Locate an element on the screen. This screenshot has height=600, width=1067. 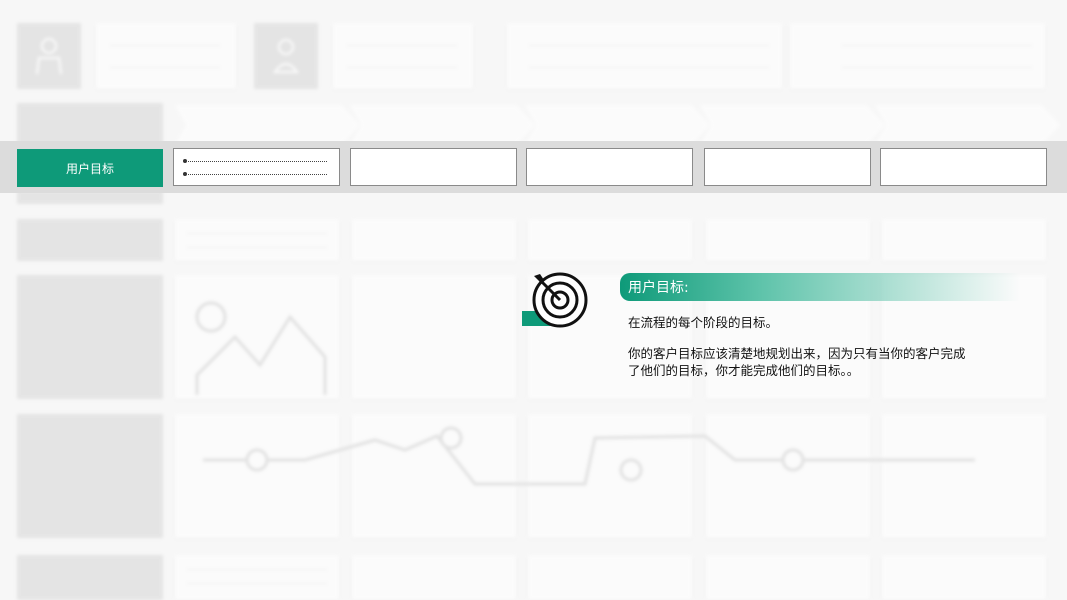
scenario-card is located at coordinates (644, 56).